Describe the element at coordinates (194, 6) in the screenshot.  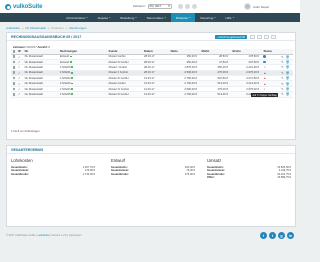
I see `settings-icon` at that location.